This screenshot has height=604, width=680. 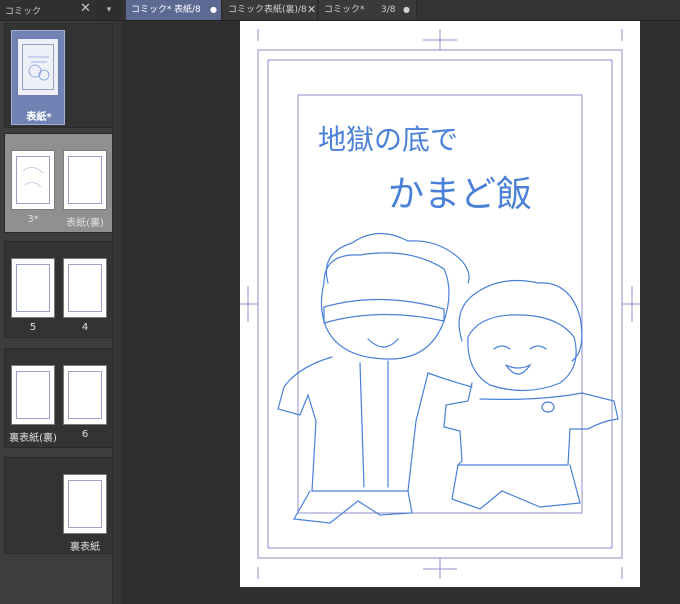 What do you see at coordinates (460, 194) in the screenshot?
I see `sketch-title-line2: かまど飯` at bounding box center [460, 194].